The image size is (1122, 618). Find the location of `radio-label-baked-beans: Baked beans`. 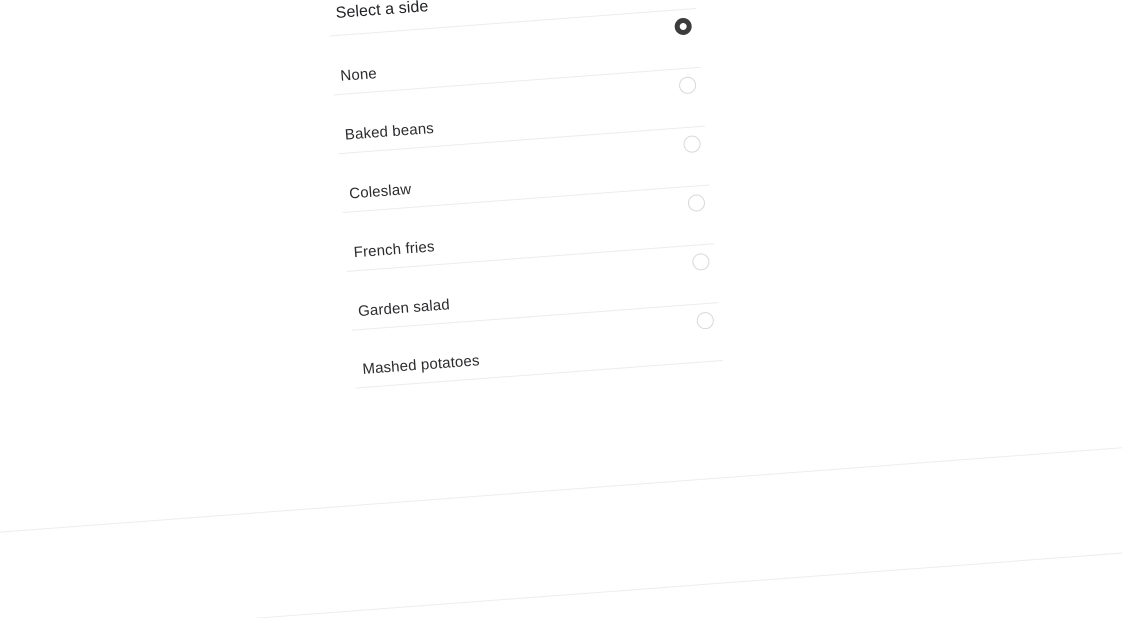

radio-label-baked-beans: Baked beans is located at coordinates (389, 131).